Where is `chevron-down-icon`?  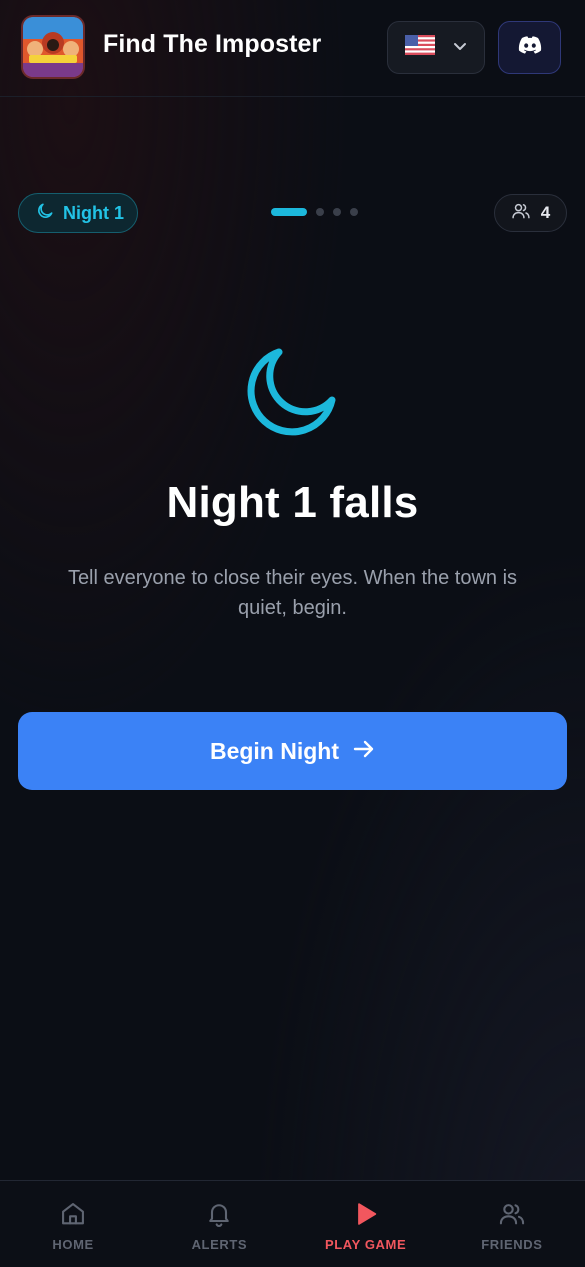
chevron-down-icon is located at coordinates (460, 48).